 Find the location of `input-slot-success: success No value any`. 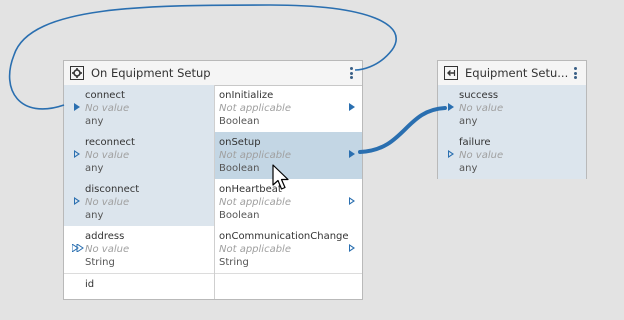

input-slot-success: success No value any is located at coordinates (512, 108).